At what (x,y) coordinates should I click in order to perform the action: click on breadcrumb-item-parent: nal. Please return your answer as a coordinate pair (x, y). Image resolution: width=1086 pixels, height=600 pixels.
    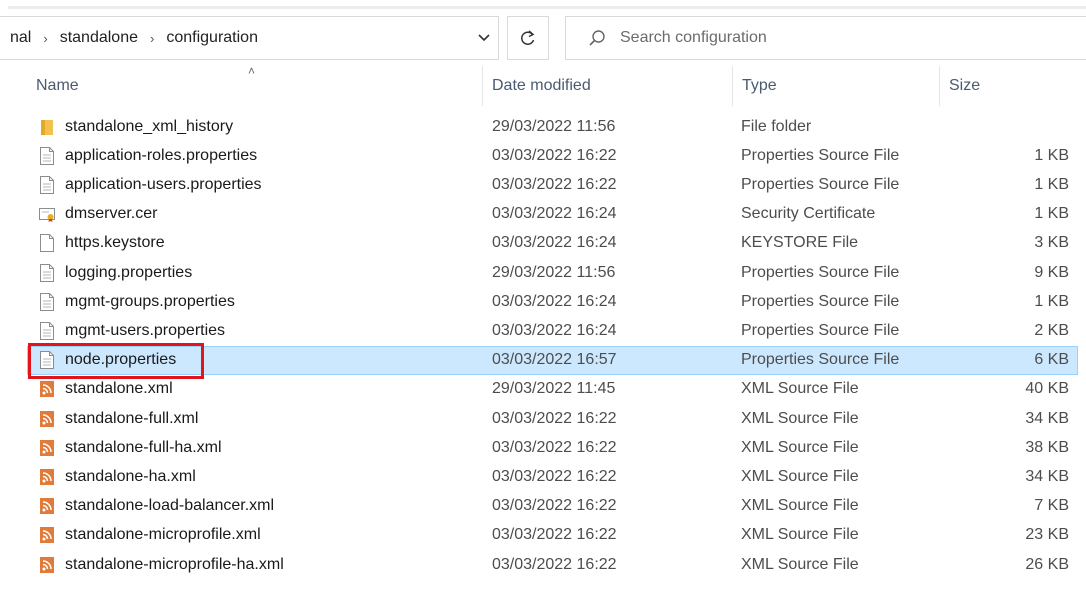
    Looking at the image, I should click on (20, 38).